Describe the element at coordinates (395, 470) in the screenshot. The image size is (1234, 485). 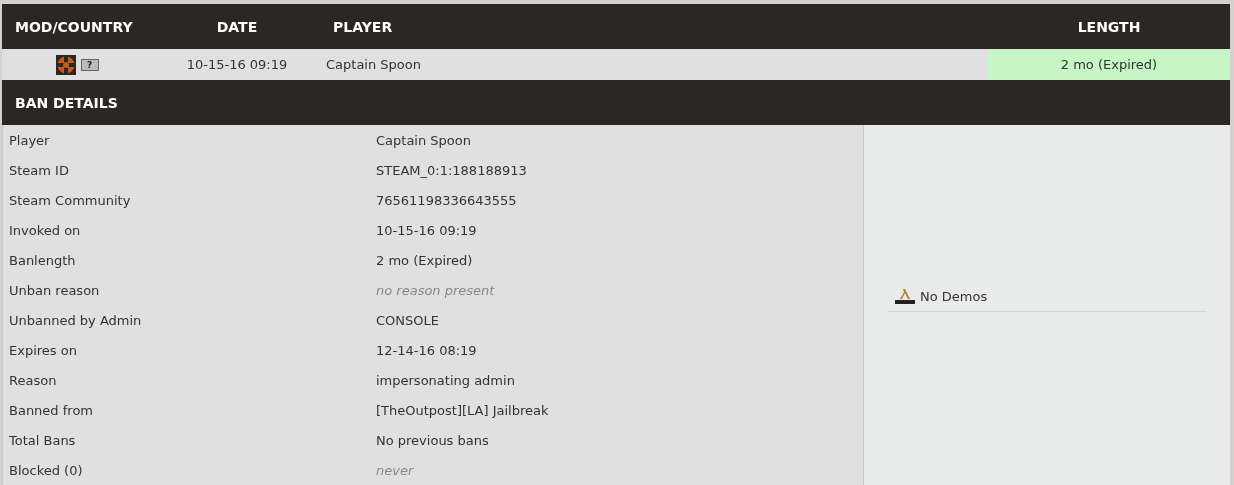
I see `detail-value: never` at that location.